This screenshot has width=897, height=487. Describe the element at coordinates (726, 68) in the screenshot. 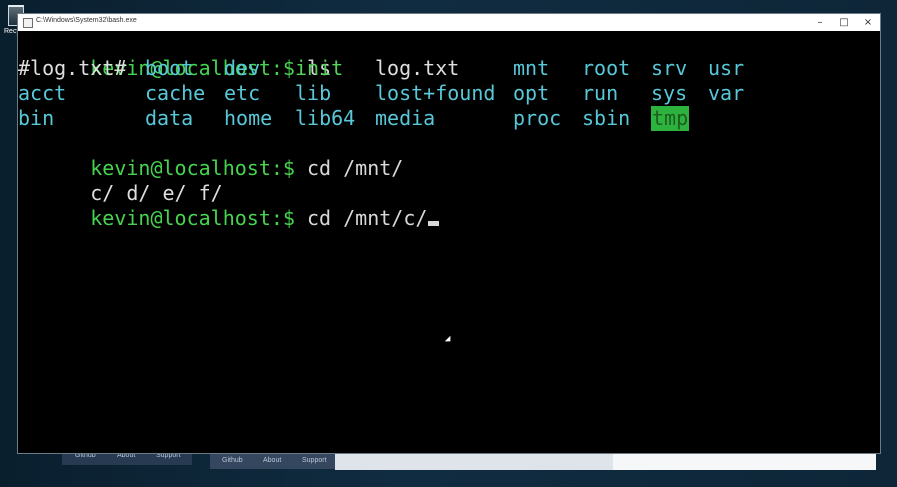

I see `dir-usr: usr` at that location.